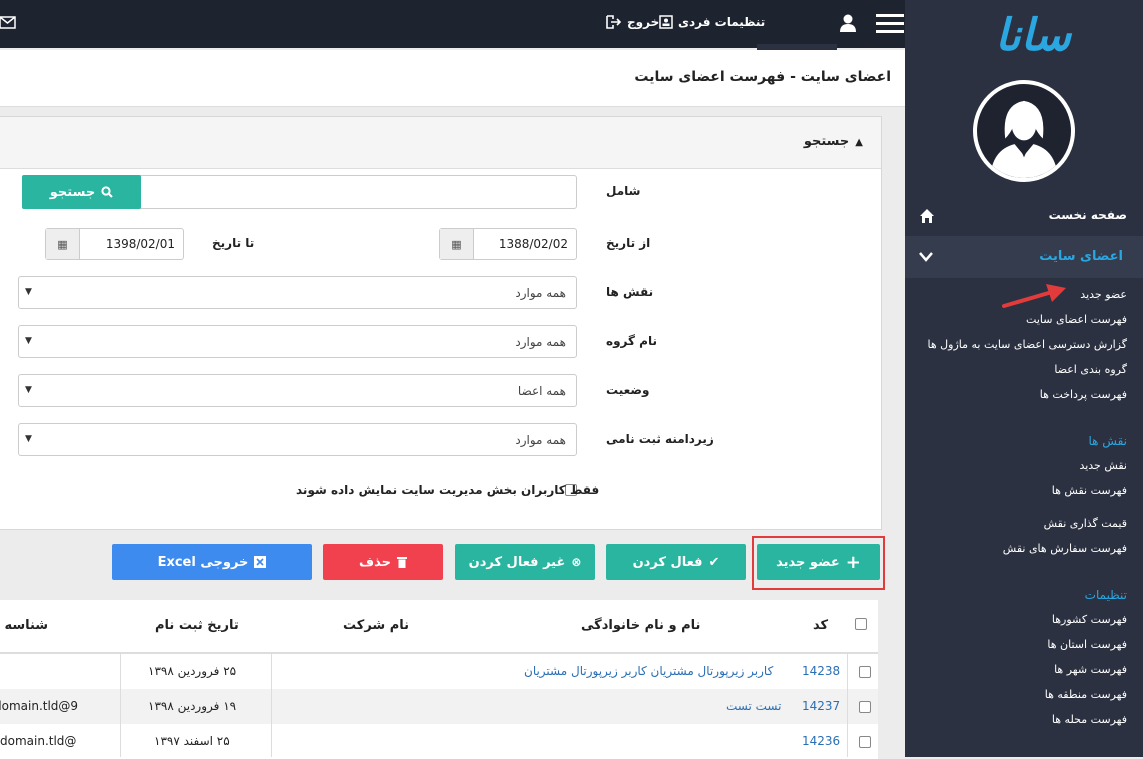  Describe the element at coordinates (623, 191) in the screenshot. I see `contains-label: شامل` at that location.